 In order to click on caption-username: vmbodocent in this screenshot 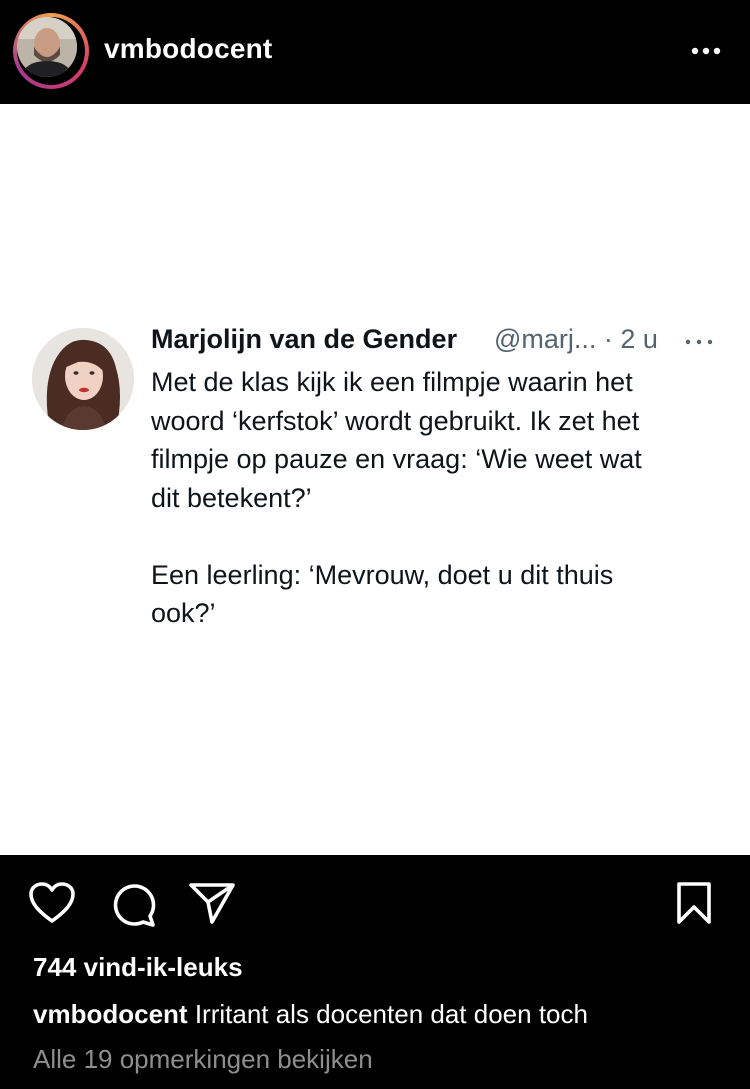, I will do `click(110, 1014)`.